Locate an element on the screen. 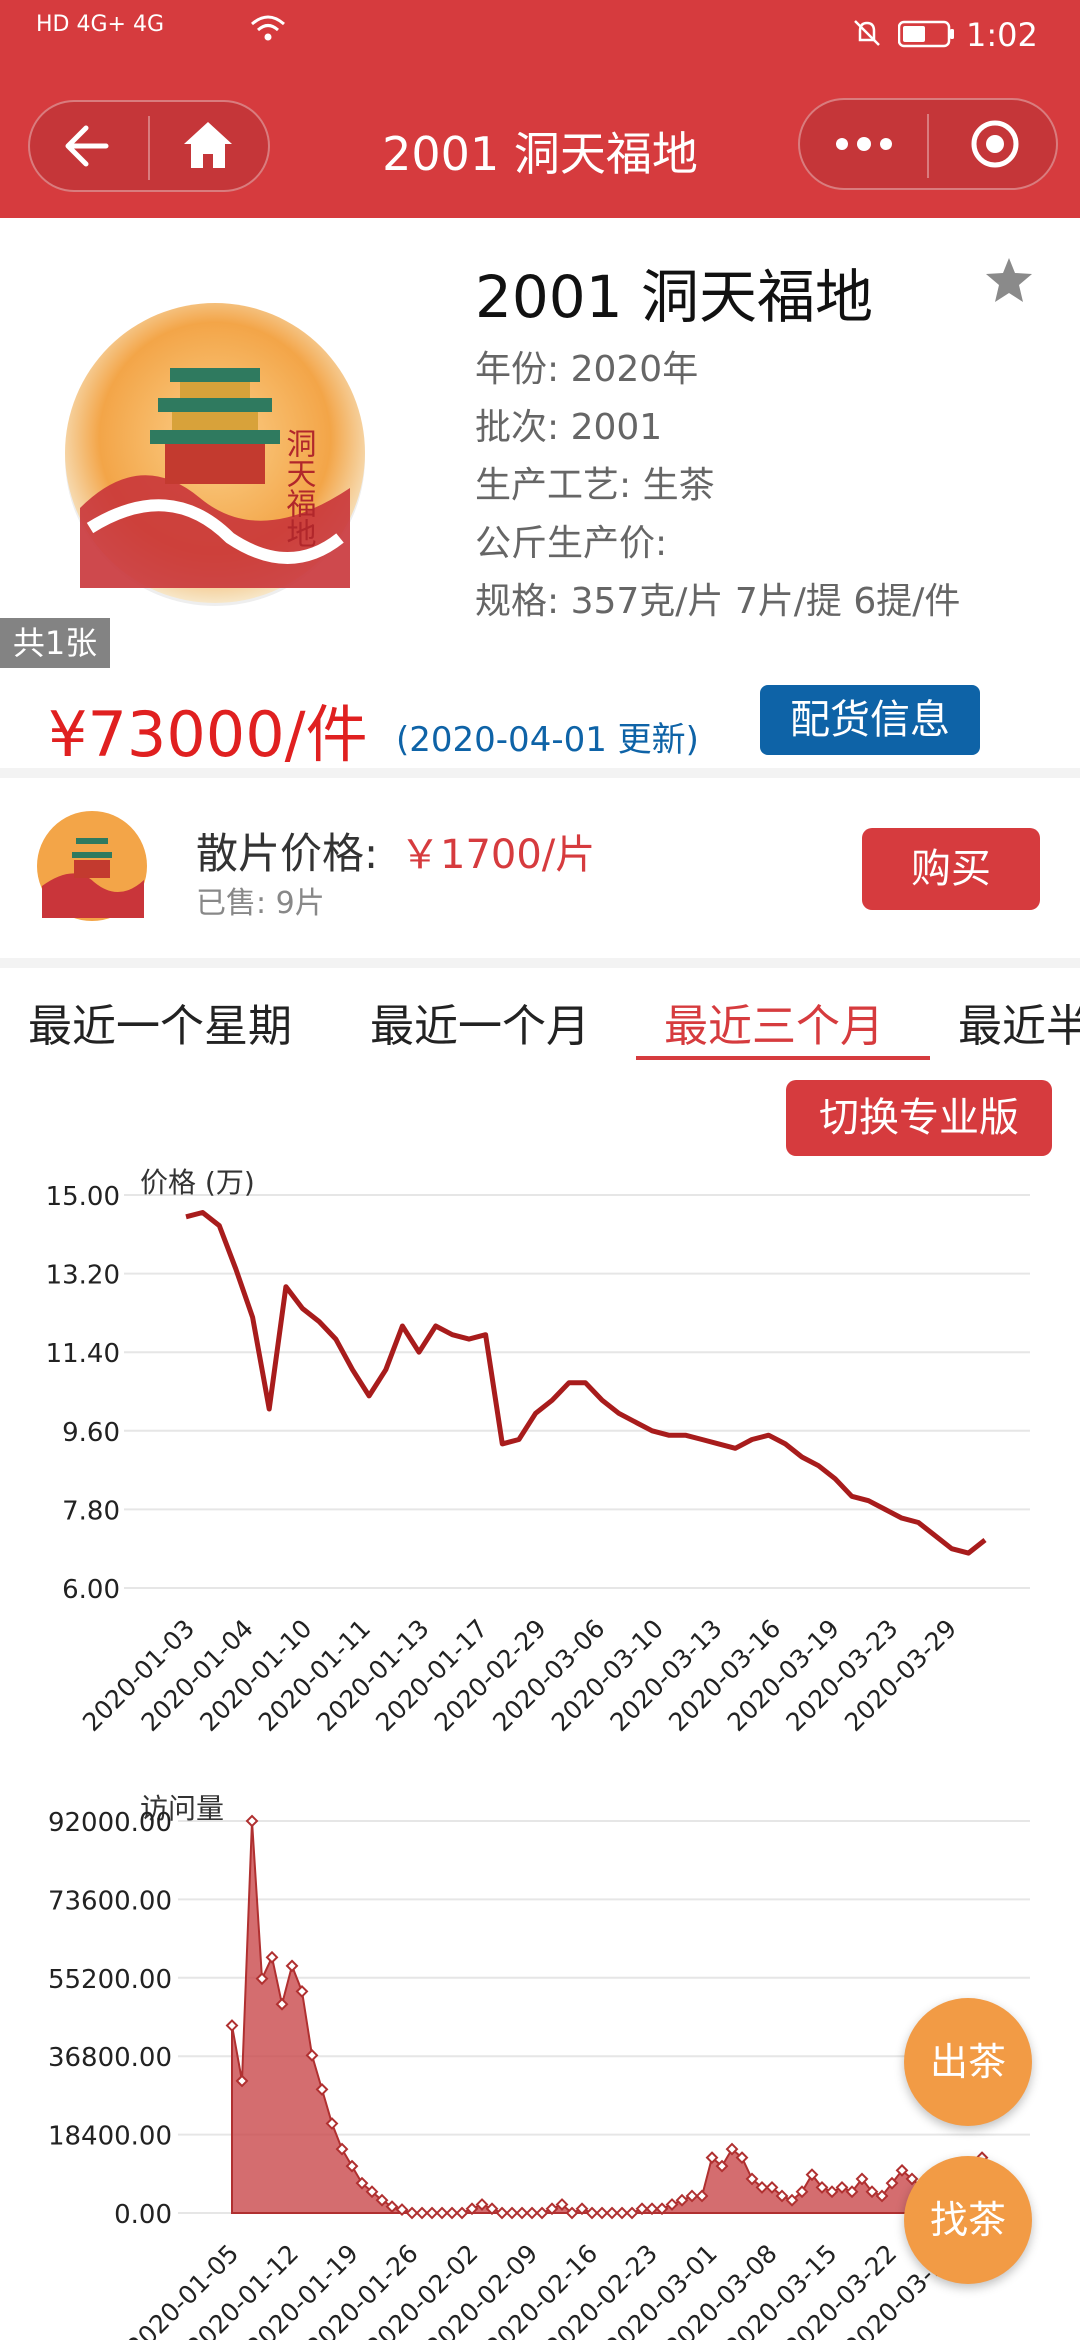  close-mini-program-button is located at coordinates (992, 144).